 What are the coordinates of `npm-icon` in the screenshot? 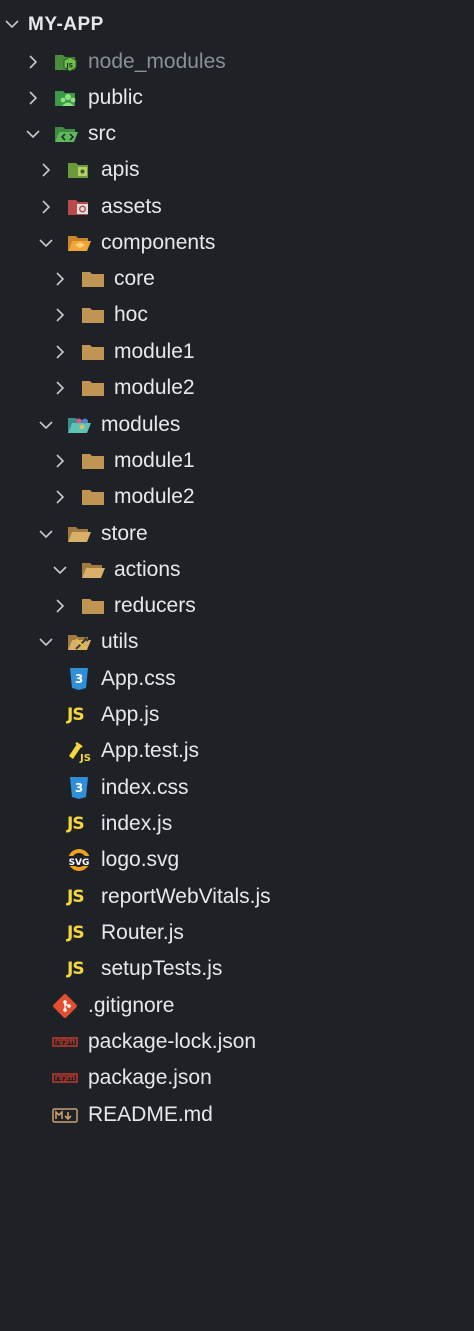 It's located at (65, 1042).